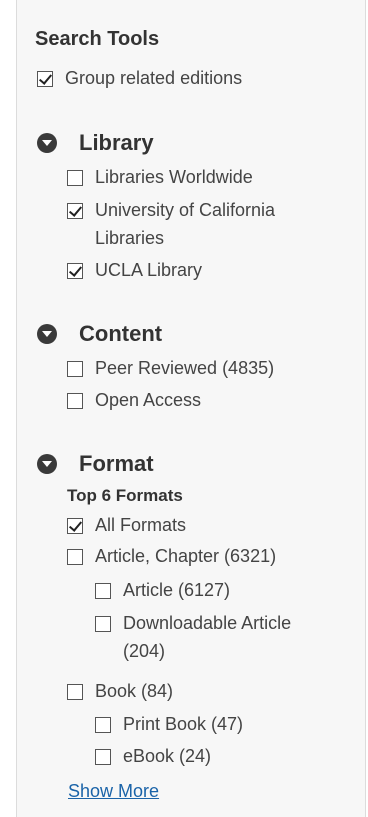 The height and width of the screenshot is (817, 368). I want to click on ebook-checkbox: eBook (24), so click(153, 756).